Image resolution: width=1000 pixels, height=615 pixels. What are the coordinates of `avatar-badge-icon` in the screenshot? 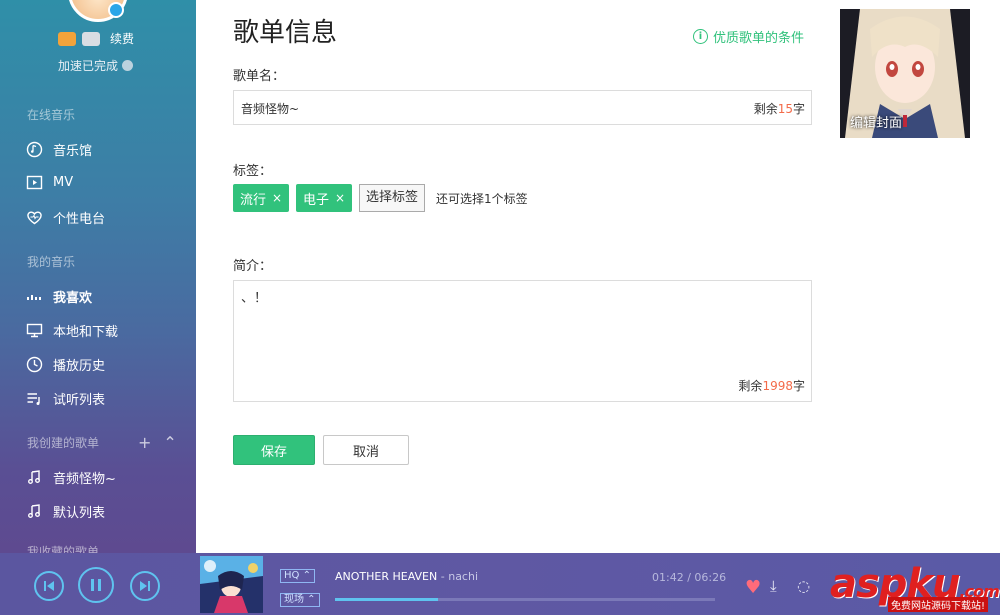 It's located at (116, 10).